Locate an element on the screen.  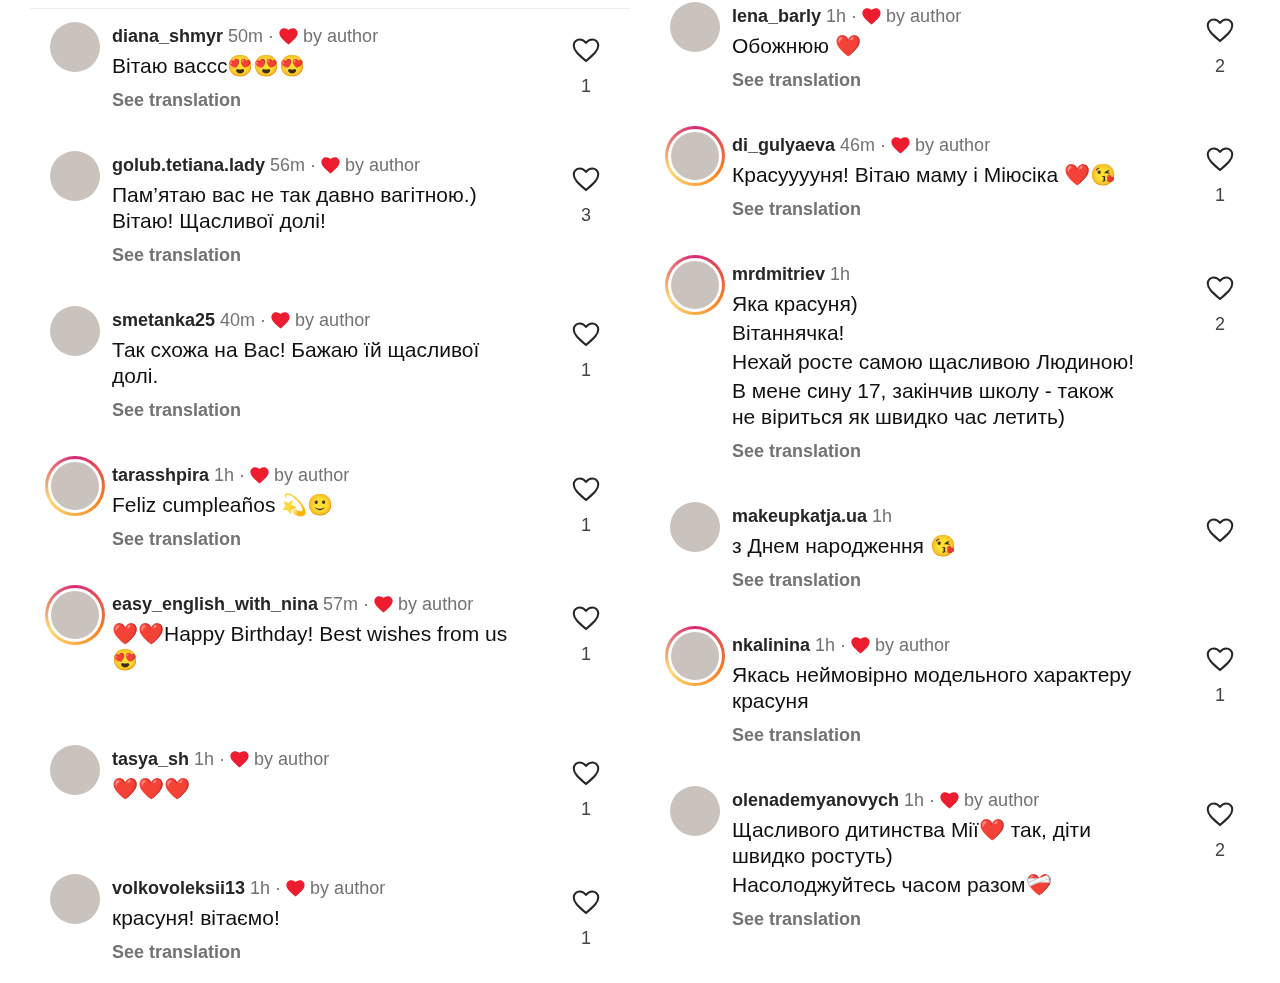
comment-text: Яка красуня) is located at coordinates (795, 304).